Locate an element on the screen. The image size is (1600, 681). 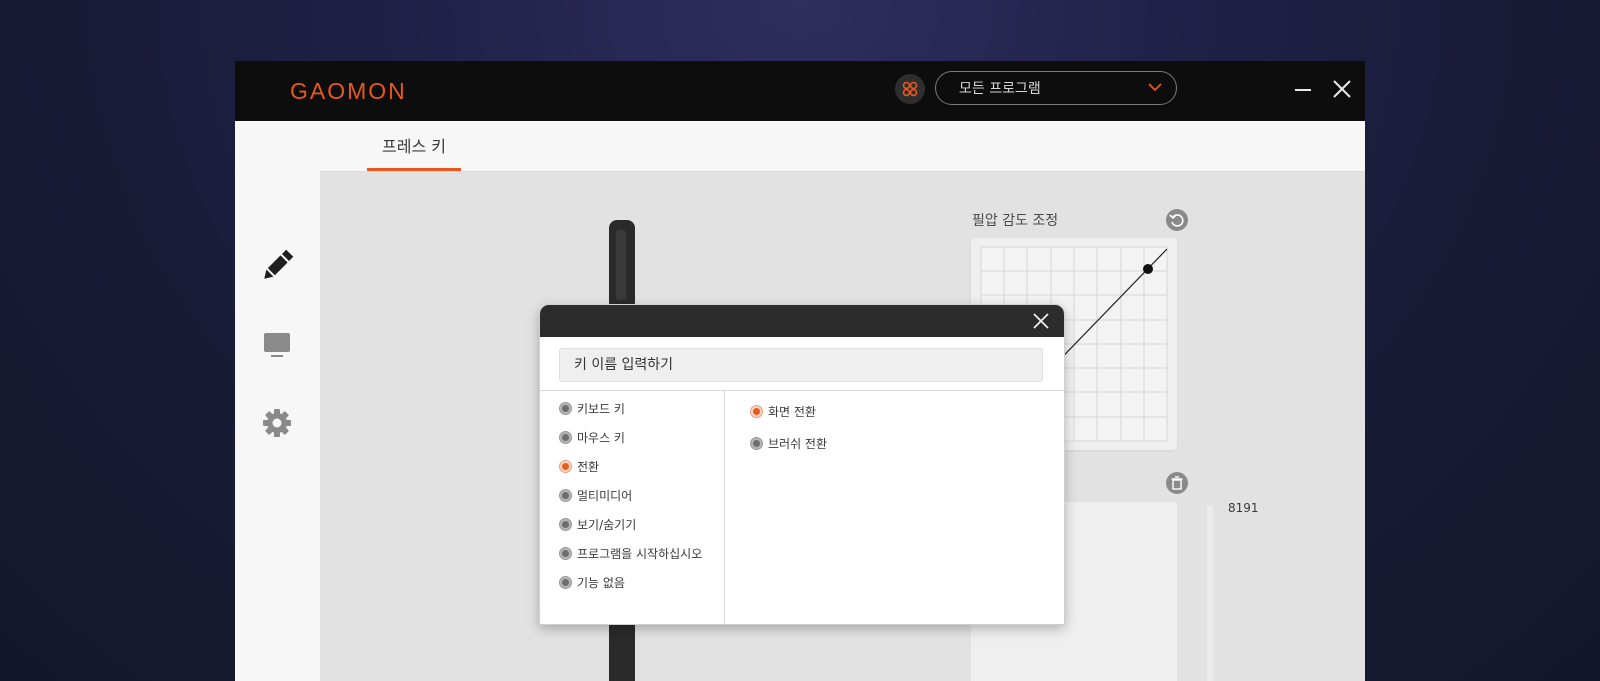
tab-press-keys: 프레스 키 is located at coordinates (414, 146).